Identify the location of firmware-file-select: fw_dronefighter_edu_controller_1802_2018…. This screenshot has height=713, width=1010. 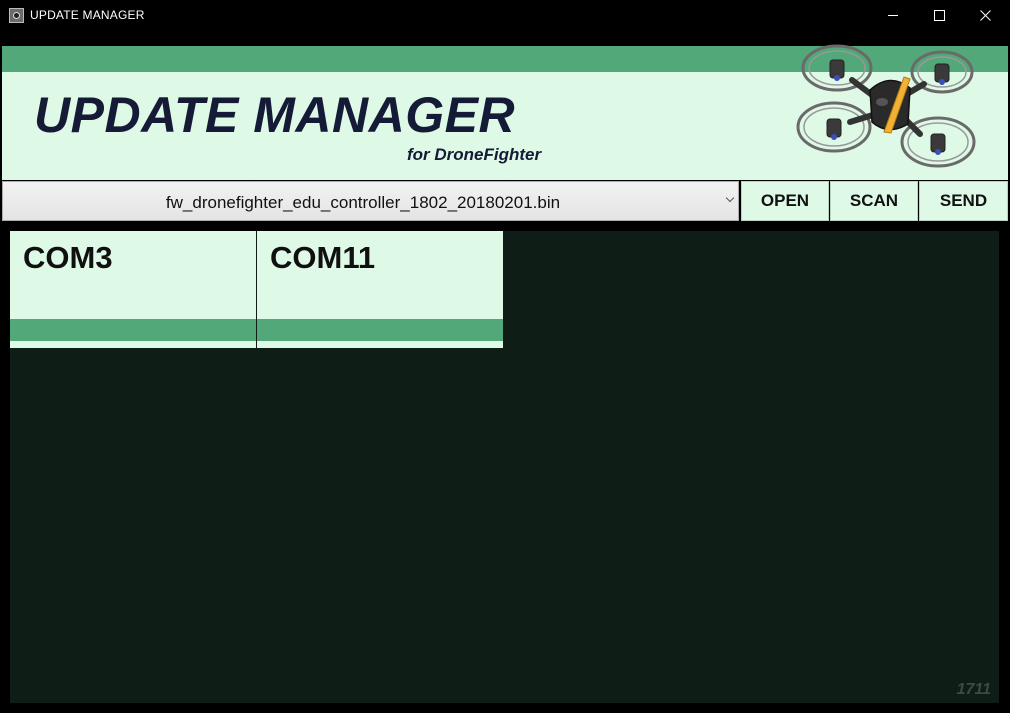
(370, 201).